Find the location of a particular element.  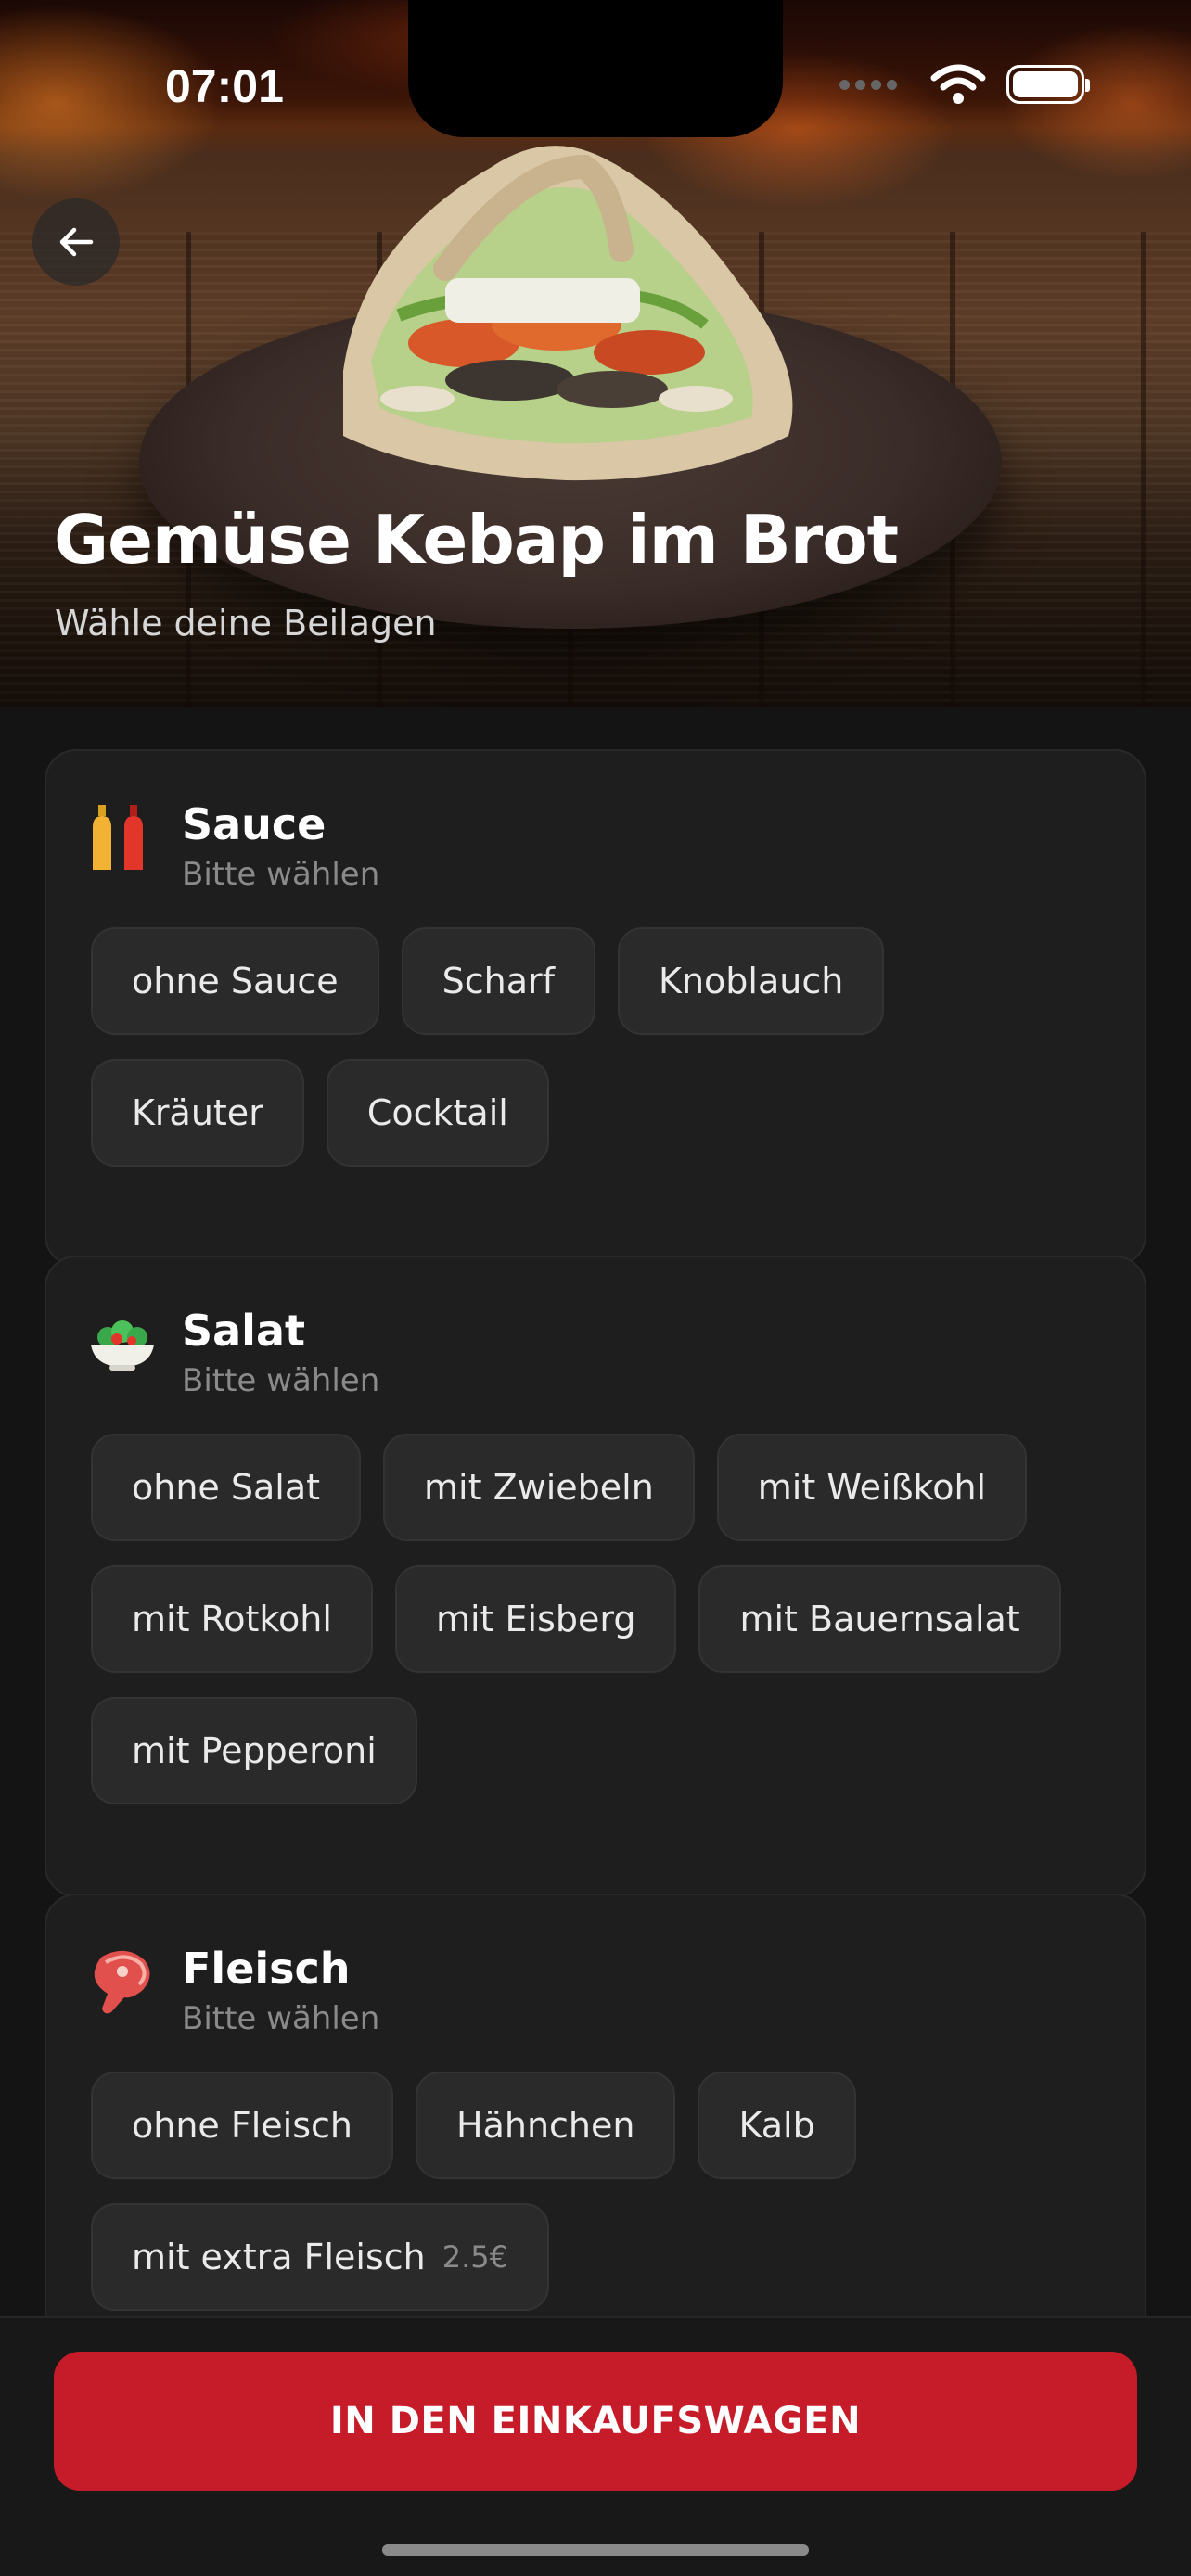

option-chip: mit Zwiebeln is located at coordinates (539, 1487).